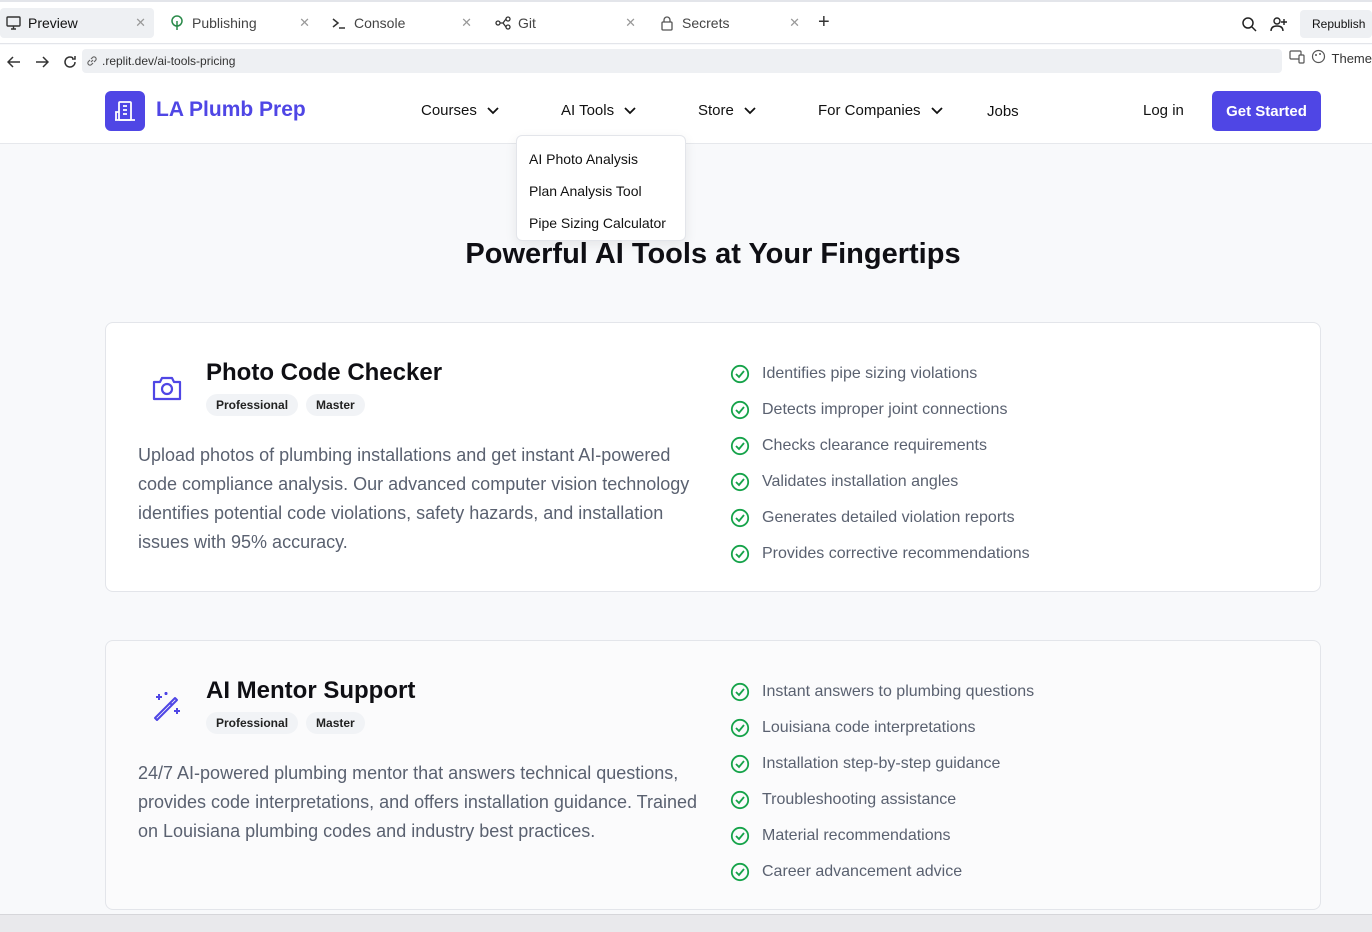 Image resolution: width=1372 pixels, height=932 pixels. Describe the element at coordinates (70, 62) in the screenshot. I see `refresh-icon` at that location.